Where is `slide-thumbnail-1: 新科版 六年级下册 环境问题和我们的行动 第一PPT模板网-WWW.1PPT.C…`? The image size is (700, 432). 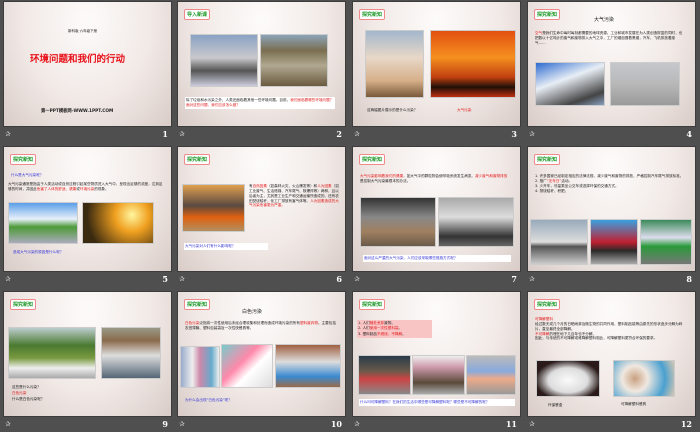 slide-thumbnail-1: 新科版 六年级下册 环境问题和我们的行动 第一PPT模板网-WWW.1PPT.C… is located at coordinates (87, 72).